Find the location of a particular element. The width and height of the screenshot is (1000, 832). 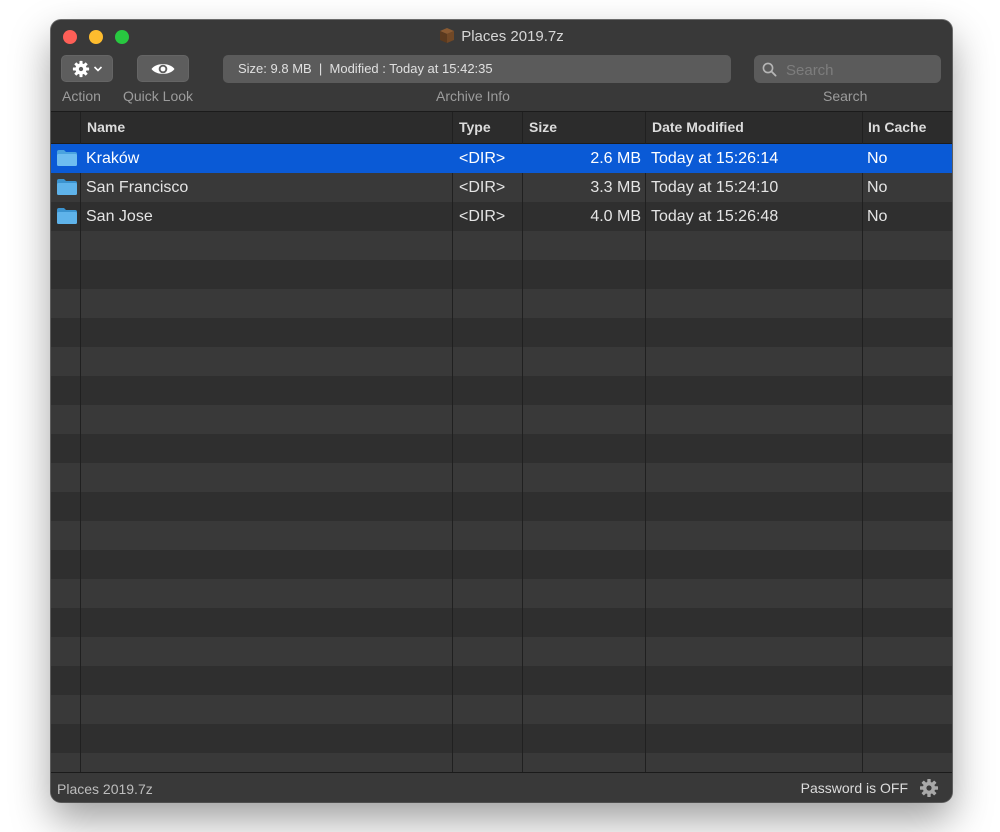

action-label: Action is located at coordinates (81, 96).